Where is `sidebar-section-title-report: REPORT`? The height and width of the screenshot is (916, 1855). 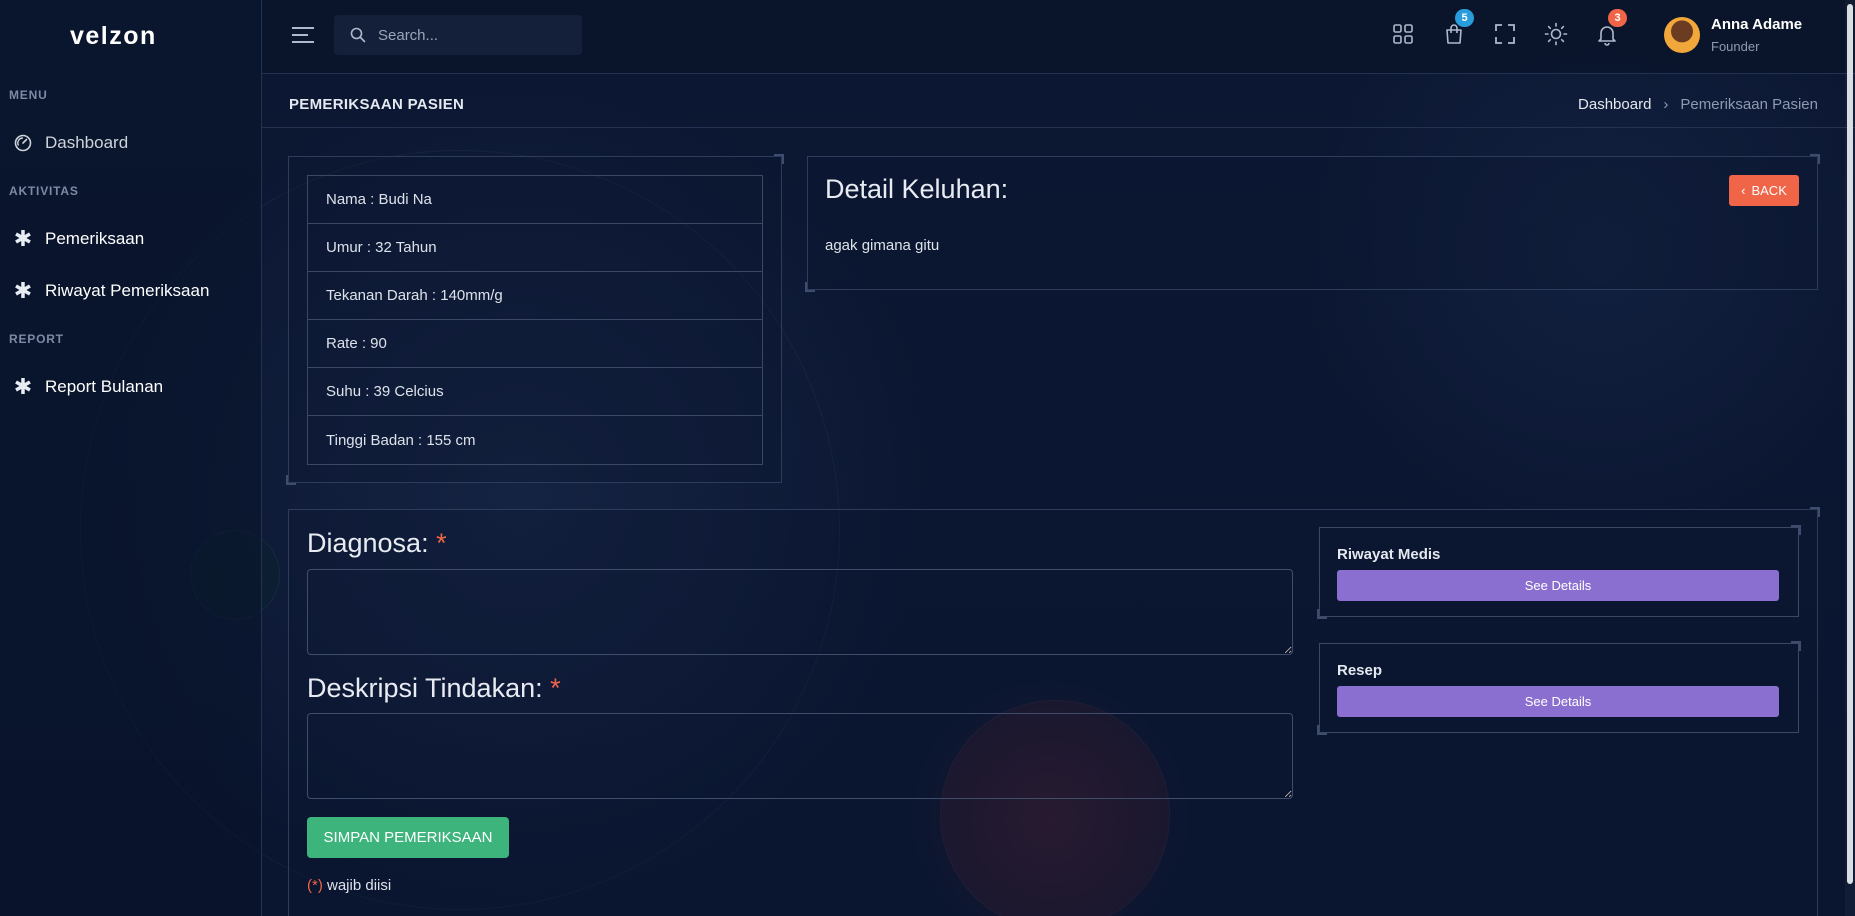 sidebar-section-title-report: REPORT is located at coordinates (36, 339).